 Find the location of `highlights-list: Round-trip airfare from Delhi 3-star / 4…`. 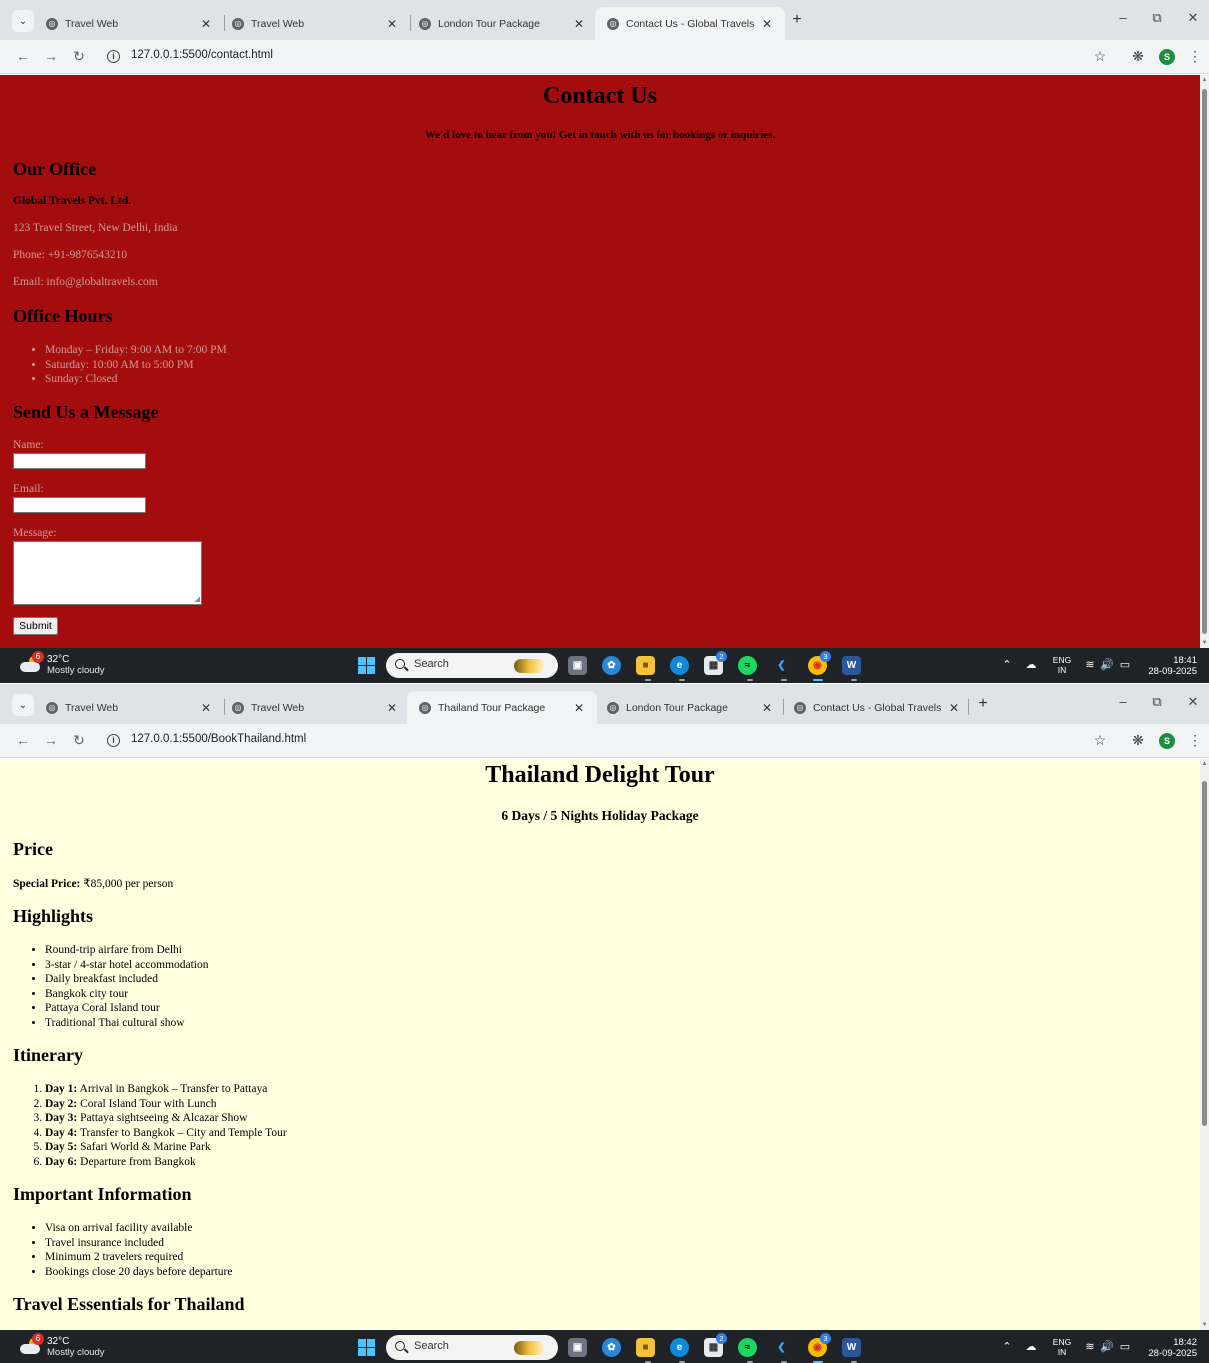

highlights-list: Round-trip airfare from Delhi 3-star / 4… is located at coordinates (127, 986).